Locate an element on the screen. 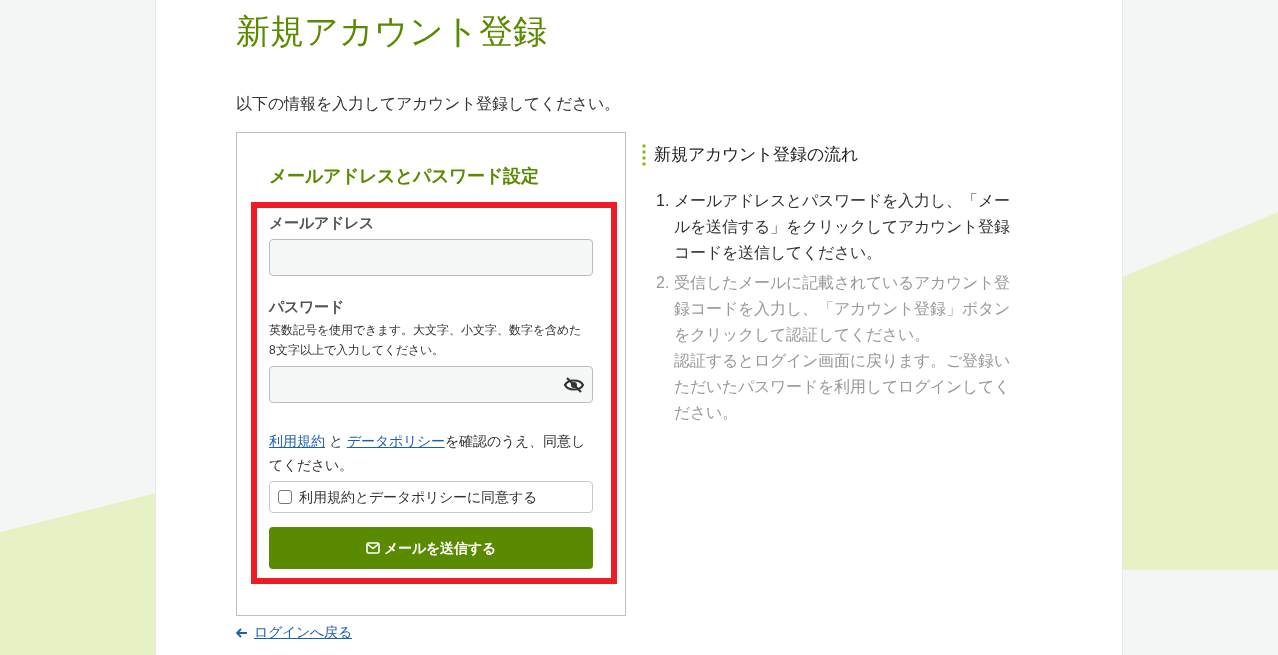 This screenshot has height=655, width=1278. step-number: 1. is located at coordinates (663, 200).